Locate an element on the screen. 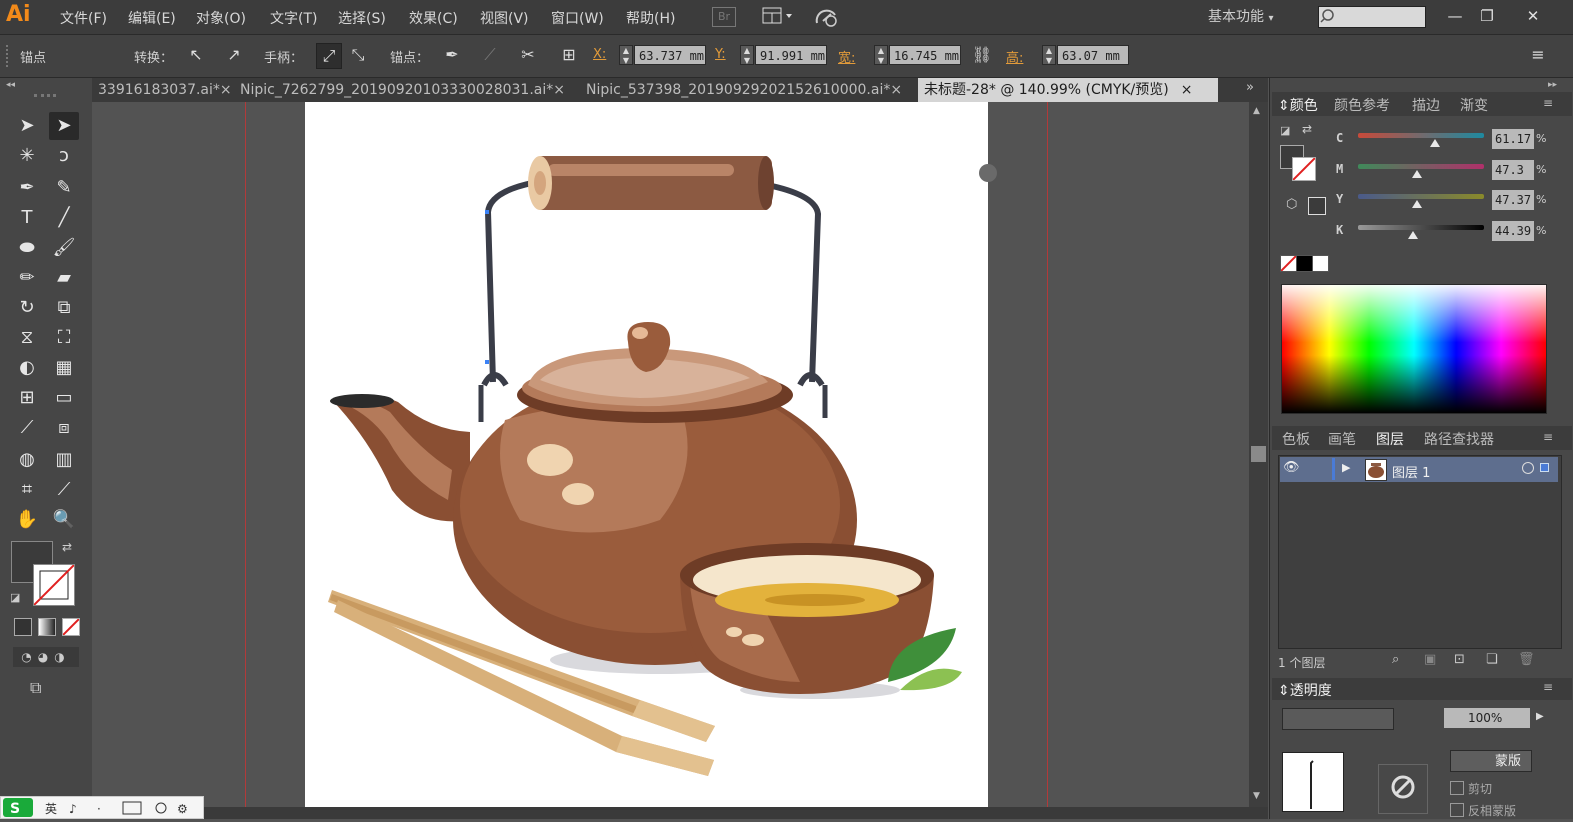 This screenshot has height=822, width=1573. height-field: 63.07 mm is located at coordinates (1093, 55).